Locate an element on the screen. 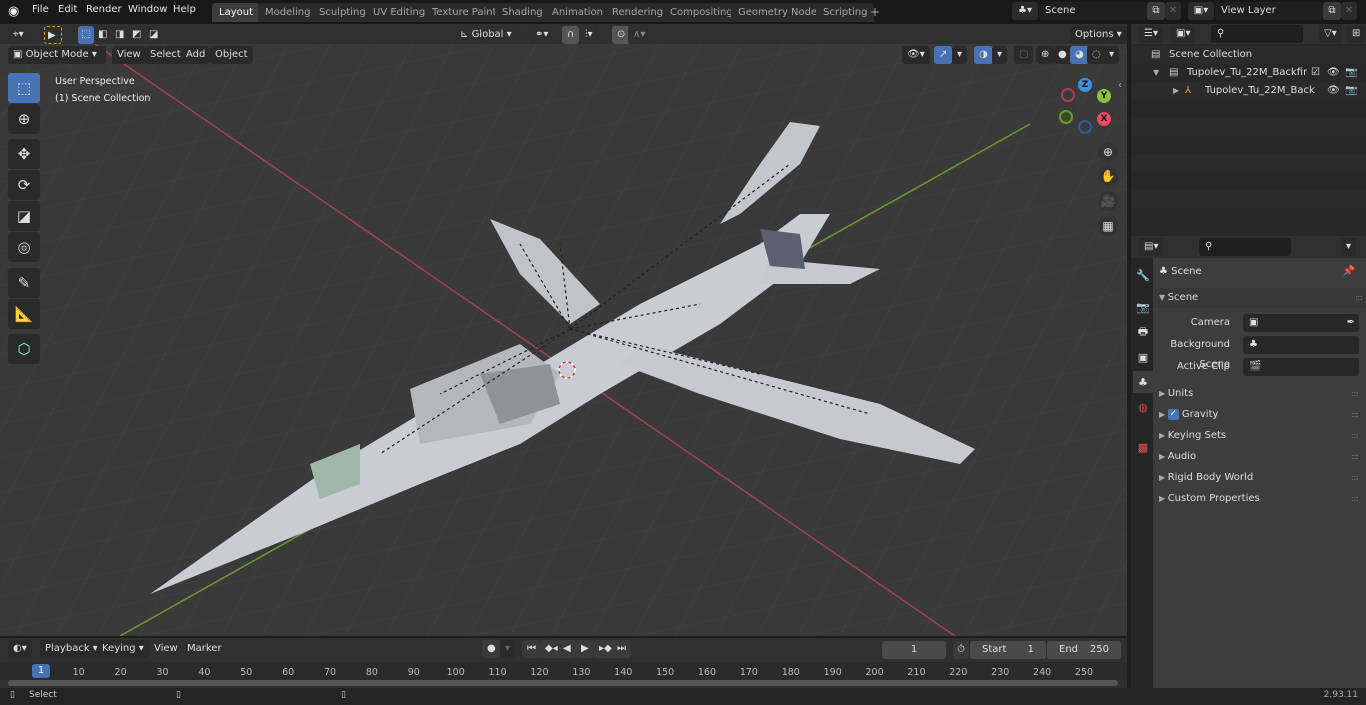 Image resolution: width=1366 pixels, height=705 pixels. audio-panel-header: ▶ Audio:::: is located at coordinates (1260, 457).